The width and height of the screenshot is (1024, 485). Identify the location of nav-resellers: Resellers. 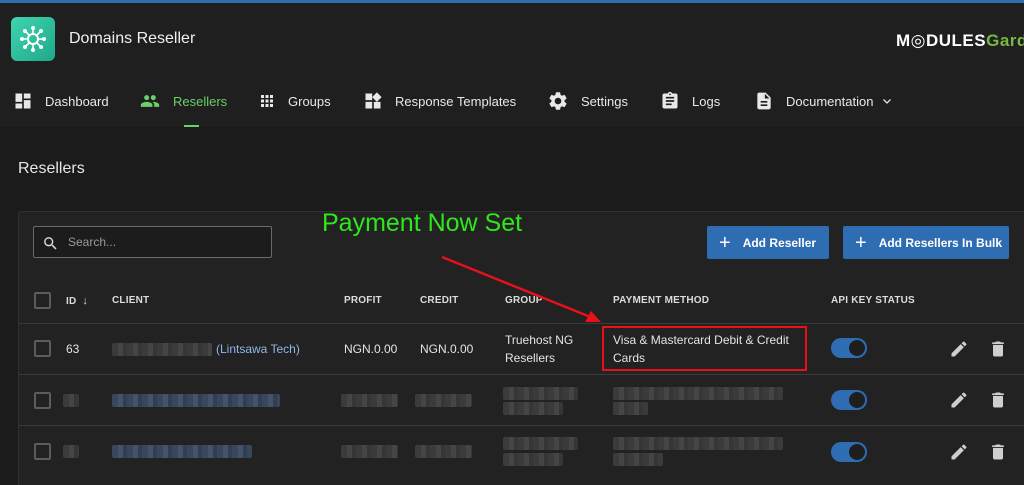
(183, 101).